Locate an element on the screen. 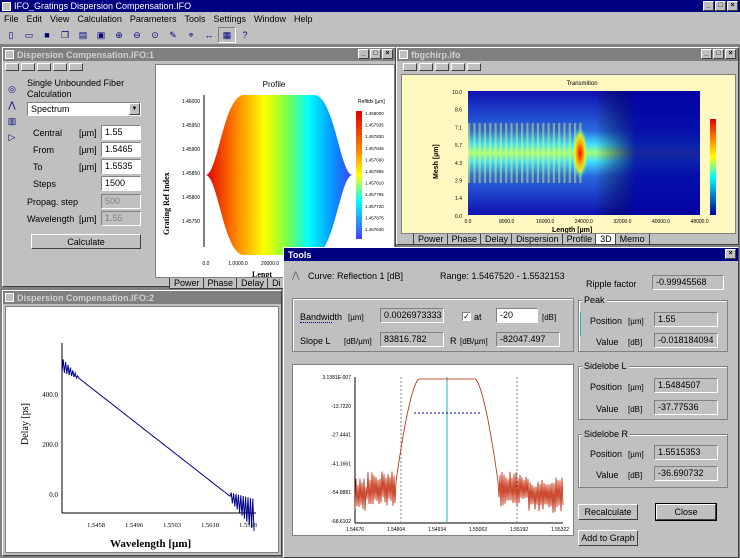  x-tick-label: 48000.0 is located at coordinates (700, 222).